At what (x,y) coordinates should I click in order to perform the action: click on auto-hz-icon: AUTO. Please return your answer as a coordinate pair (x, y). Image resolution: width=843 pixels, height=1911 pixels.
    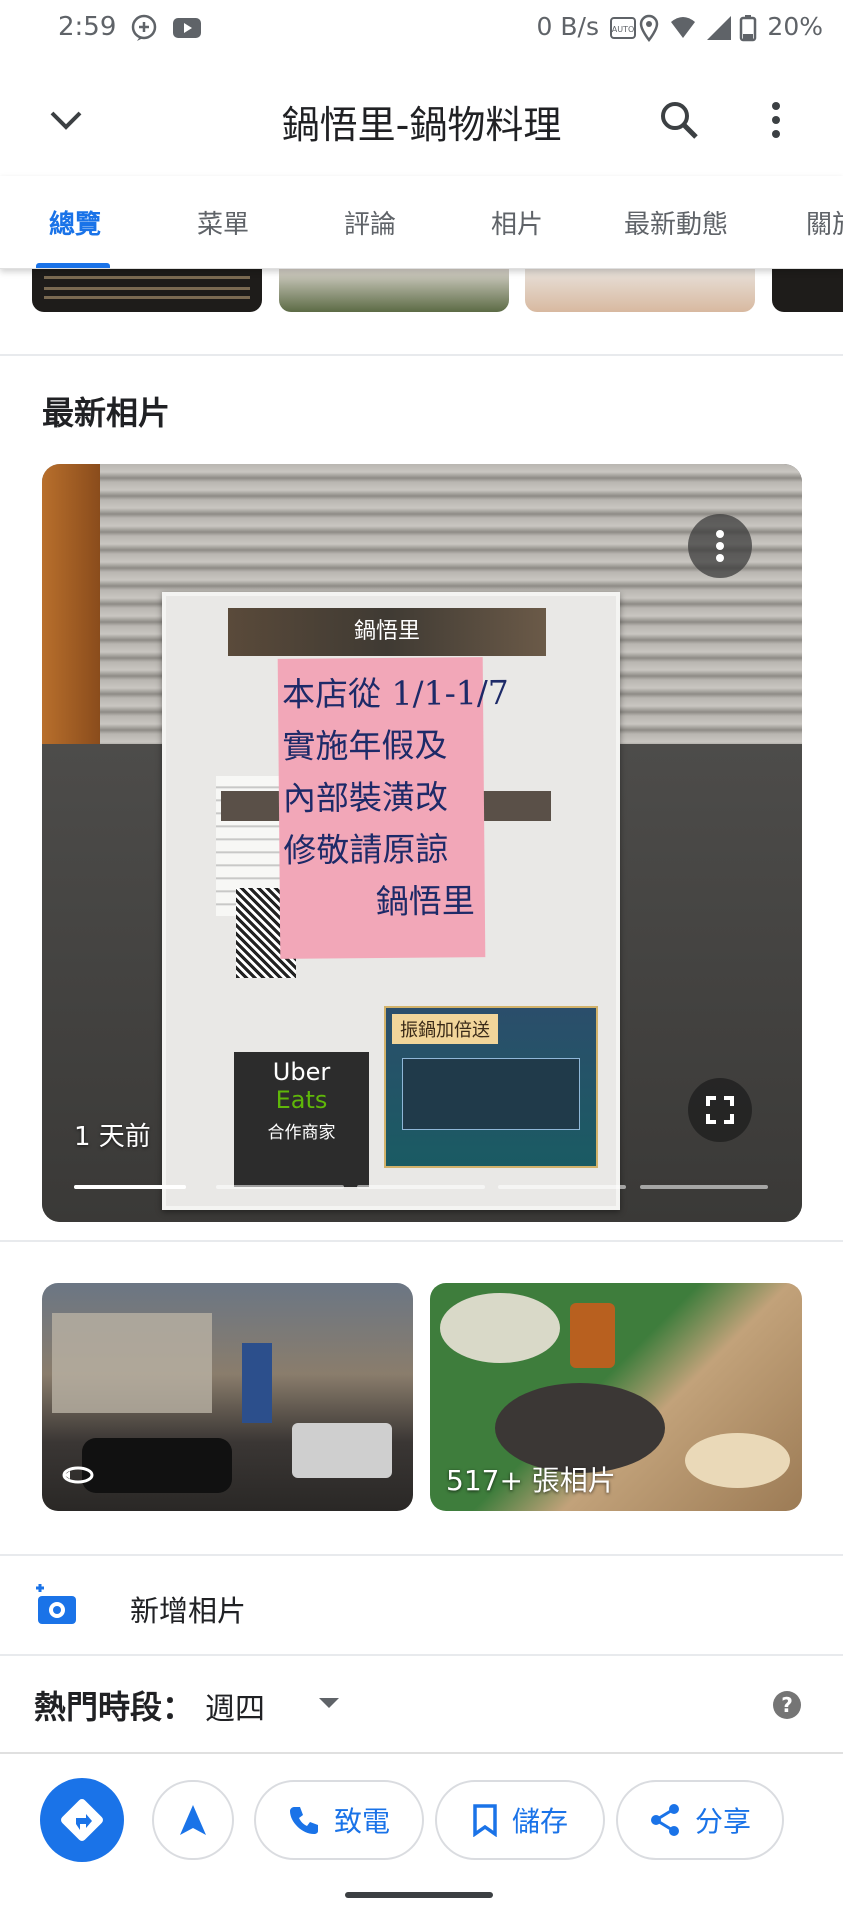
    Looking at the image, I should click on (623, 28).